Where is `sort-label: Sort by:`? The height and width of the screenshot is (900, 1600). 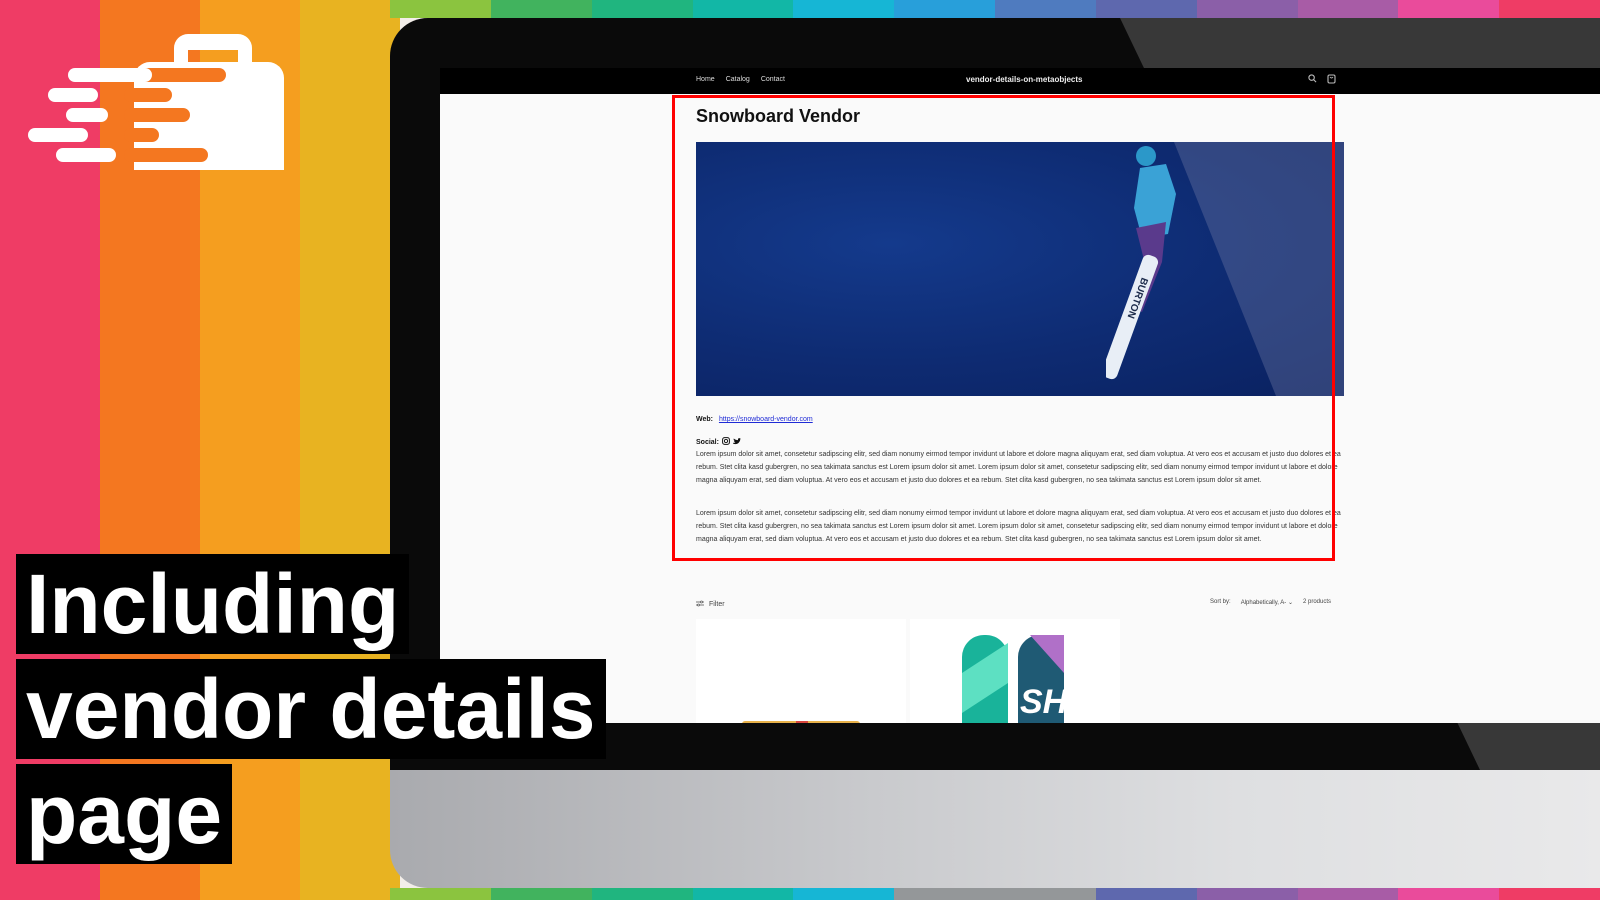 sort-label: Sort by: is located at coordinates (1220, 602).